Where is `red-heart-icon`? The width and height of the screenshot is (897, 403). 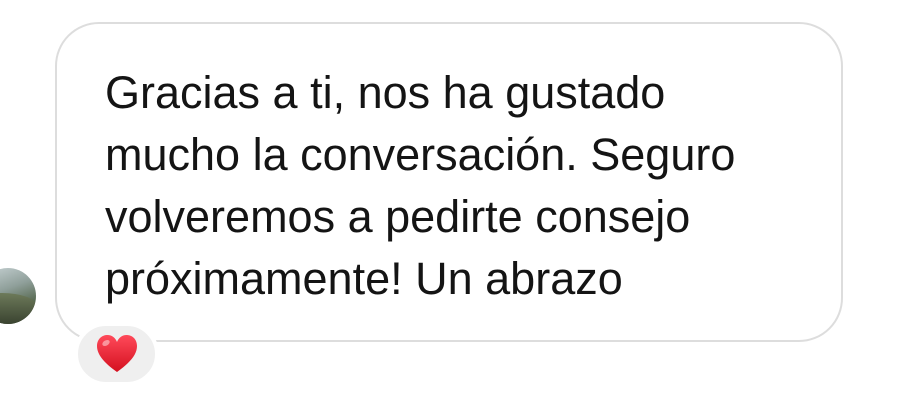
red-heart-icon is located at coordinates (116, 353).